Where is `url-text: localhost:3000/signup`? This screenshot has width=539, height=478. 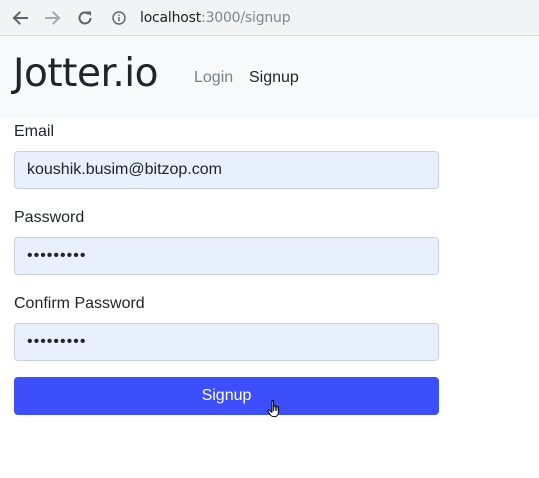 url-text: localhost:3000/signup is located at coordinates (215, 18).